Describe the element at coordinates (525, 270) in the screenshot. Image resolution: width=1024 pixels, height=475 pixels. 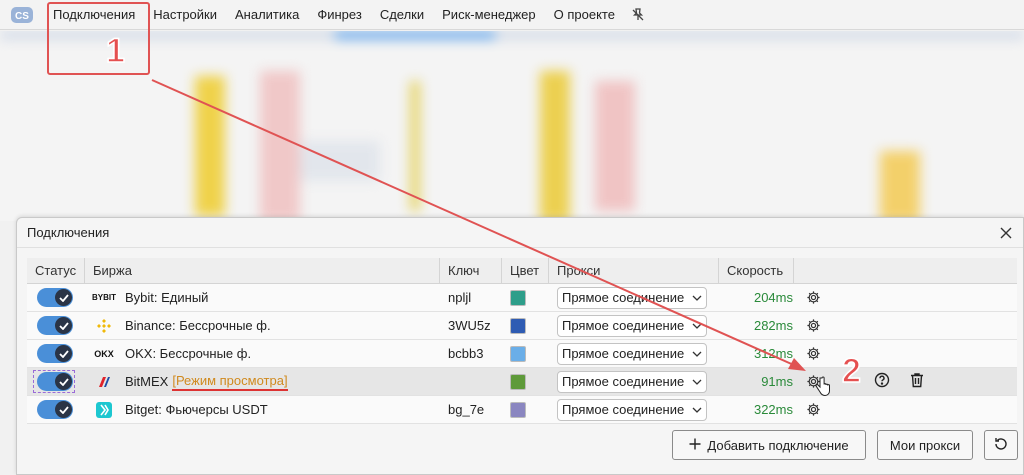
I see `column-color: Цвет` at that location.